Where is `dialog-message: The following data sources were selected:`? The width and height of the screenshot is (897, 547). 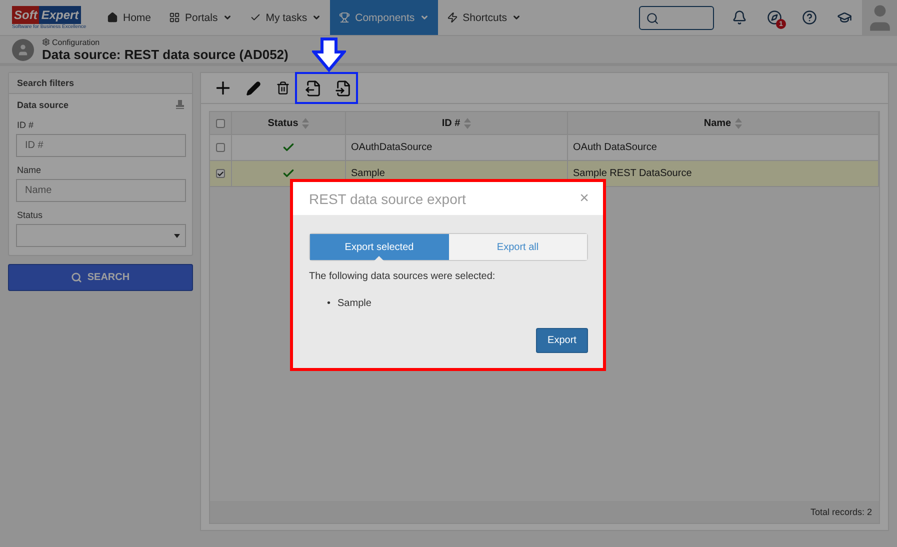
dialog-message: The following data sources were selected: is located at coordinates (402, 276).